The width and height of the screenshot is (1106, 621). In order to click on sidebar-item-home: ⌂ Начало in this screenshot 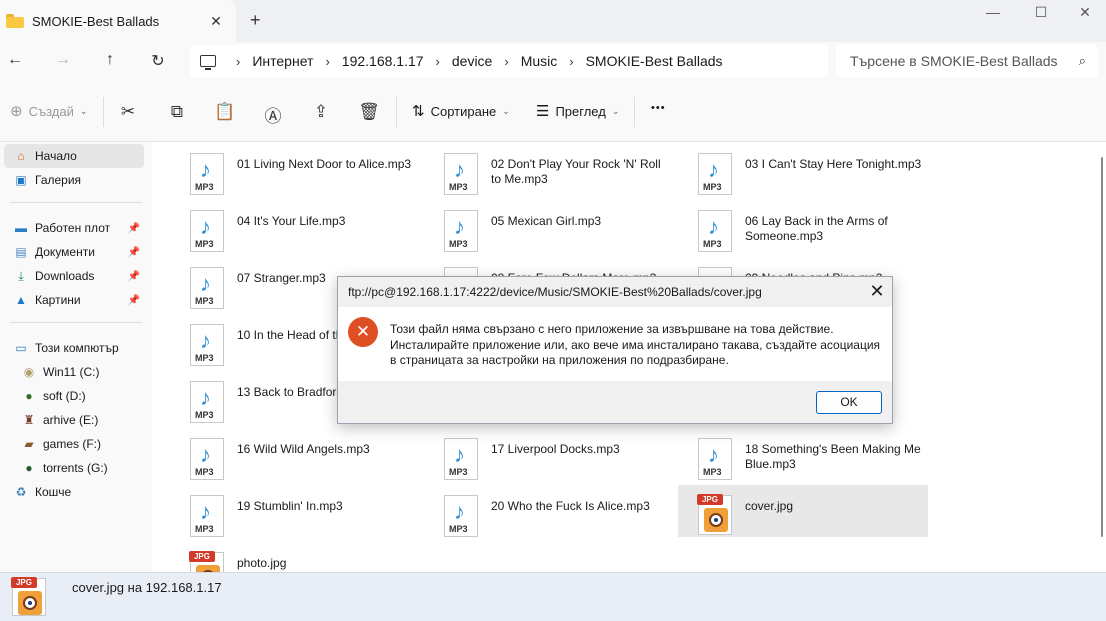, I will do `click(74, 156)`.